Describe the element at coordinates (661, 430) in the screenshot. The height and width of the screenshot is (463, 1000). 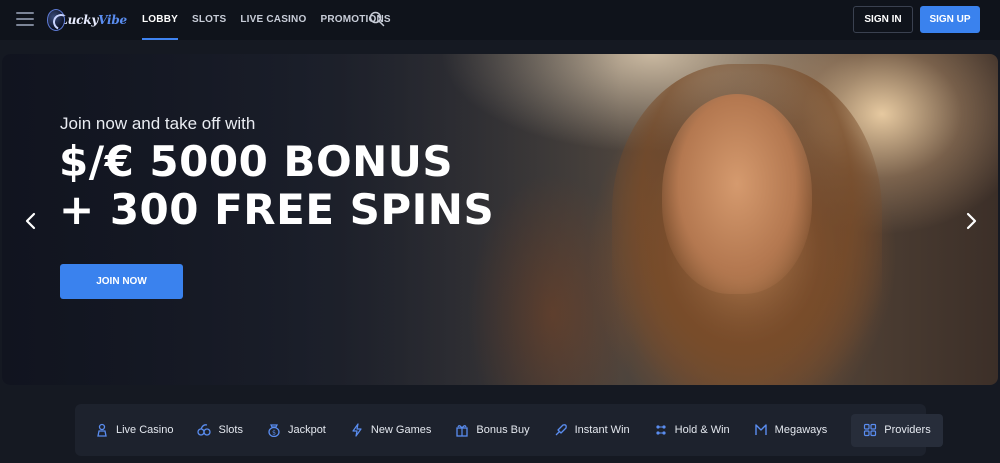
I see `hold-win-icon` at that location.